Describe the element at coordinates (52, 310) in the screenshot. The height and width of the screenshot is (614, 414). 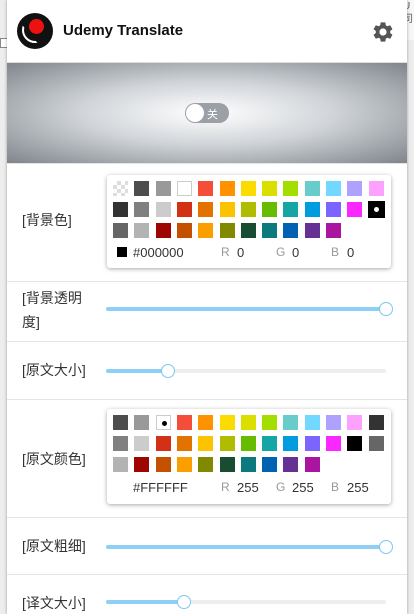
I see `bg-opacity-label: [背景透明 度]` at that location.